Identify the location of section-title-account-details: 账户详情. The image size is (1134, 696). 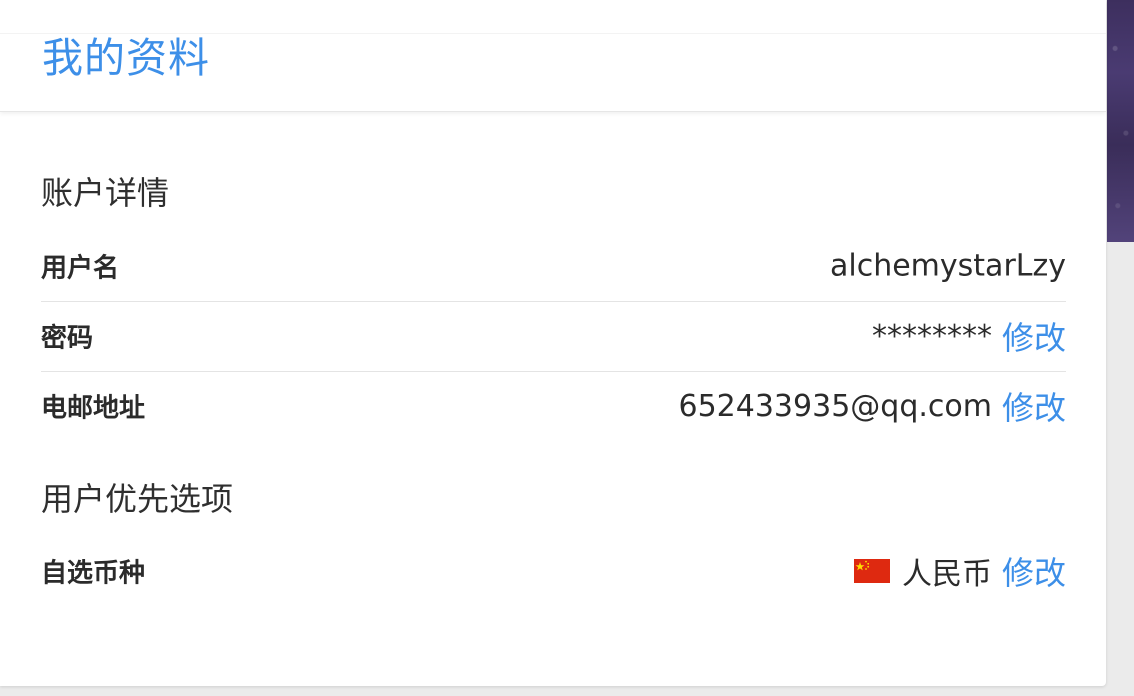
(105, 193).